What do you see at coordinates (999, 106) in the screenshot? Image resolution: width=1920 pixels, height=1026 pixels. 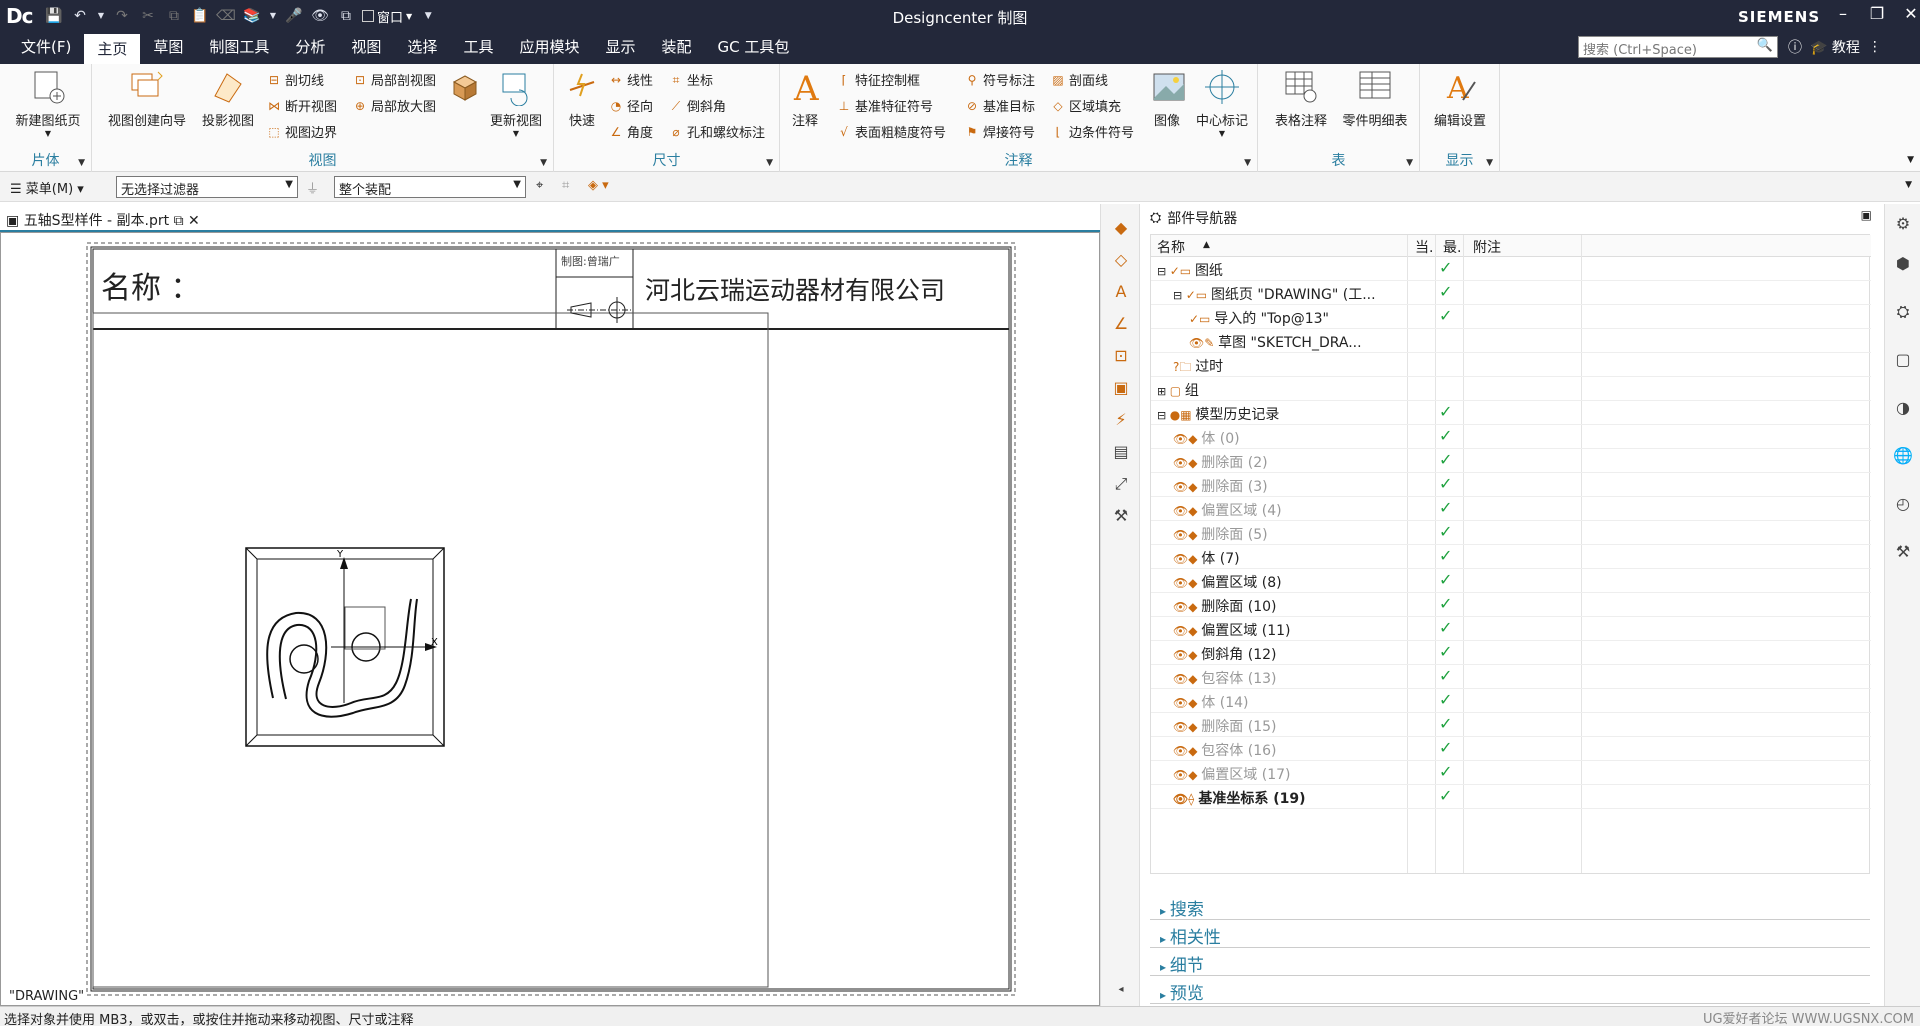 I see `datum-target-button: ⊘ 基准目标` at bounding box center [999, 106].